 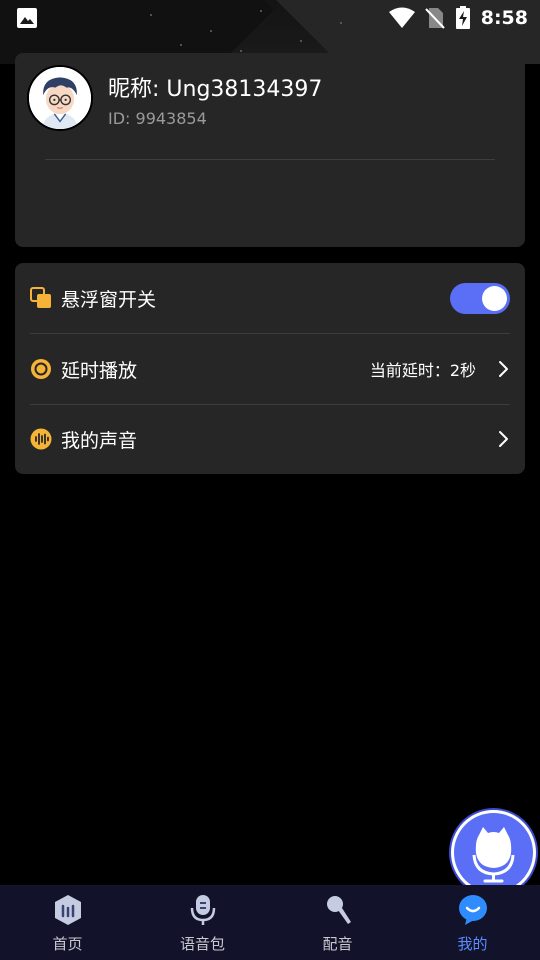 What do you see at coordinates (27, 18) in the screenshot?
I see `image-icon` at bounding box center [27, 18].